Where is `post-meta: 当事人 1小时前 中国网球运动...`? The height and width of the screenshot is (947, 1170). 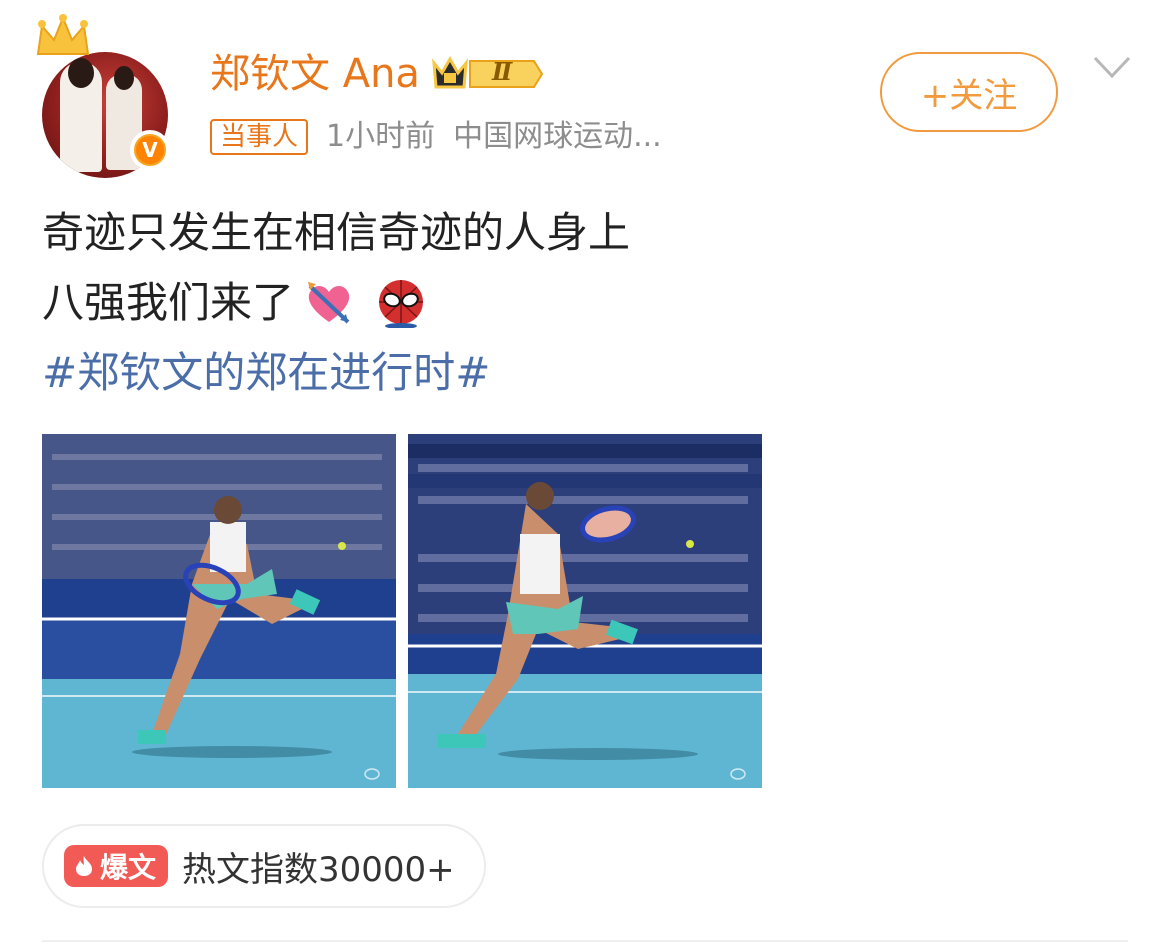
post-meta: 当事人 1小时前 中国网球运动... is located at coordinates (436, 137).